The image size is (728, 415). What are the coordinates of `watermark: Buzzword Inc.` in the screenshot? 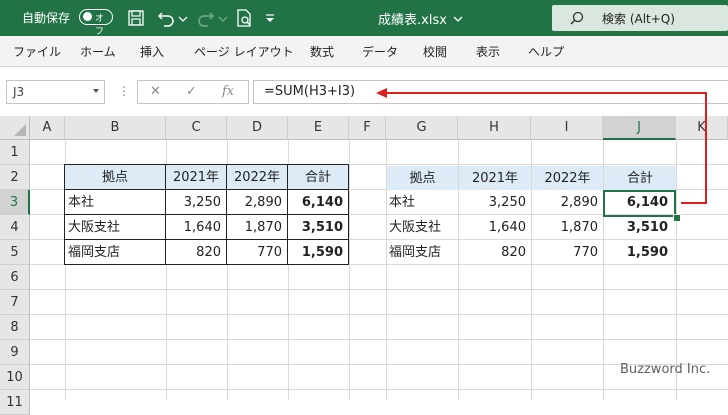 It's located at (665, 369).